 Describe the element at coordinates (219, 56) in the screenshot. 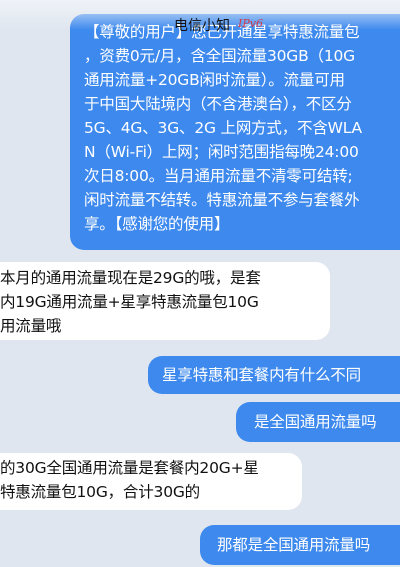

I see `message-line: ，资费0元/月，含全国流量30GB（10G` at that location.